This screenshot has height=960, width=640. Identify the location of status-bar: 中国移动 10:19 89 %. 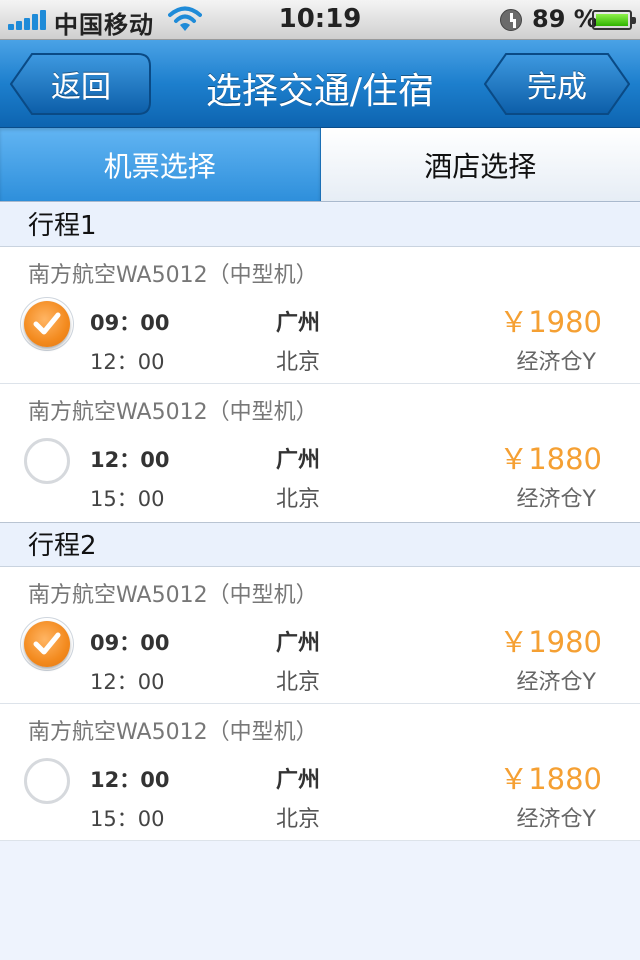
(320, 20).